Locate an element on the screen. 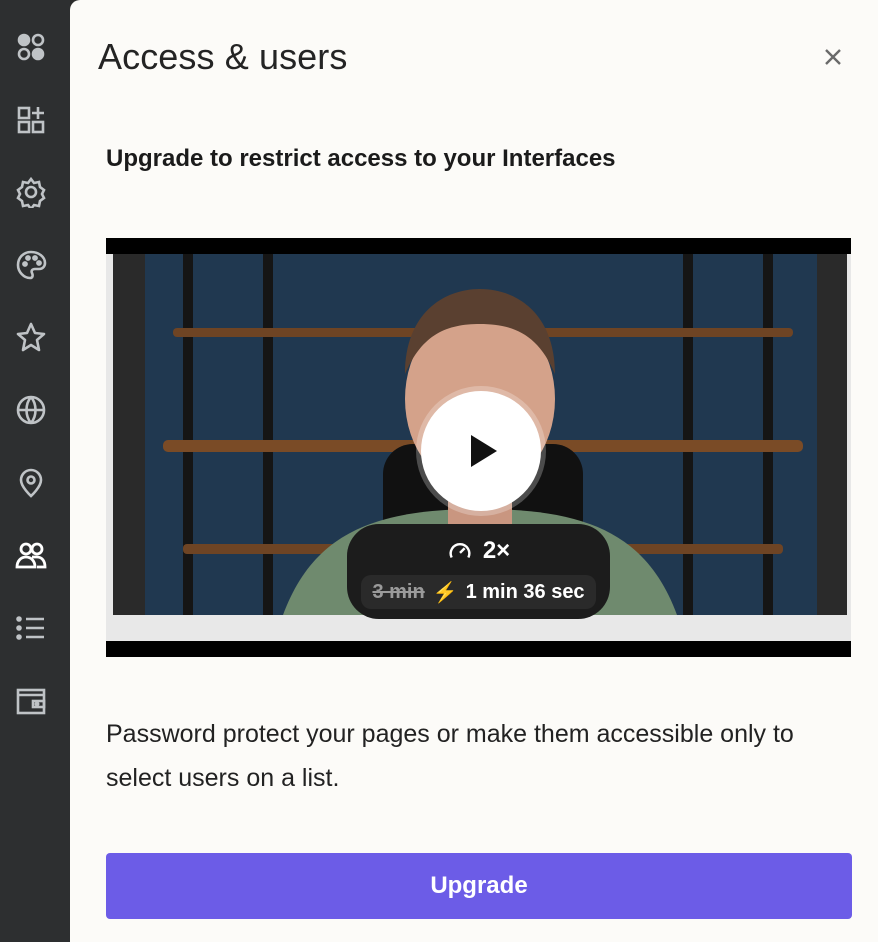 The height and width of the screenshot is (942, 878). close-icon is located at coordinates (833, 57).